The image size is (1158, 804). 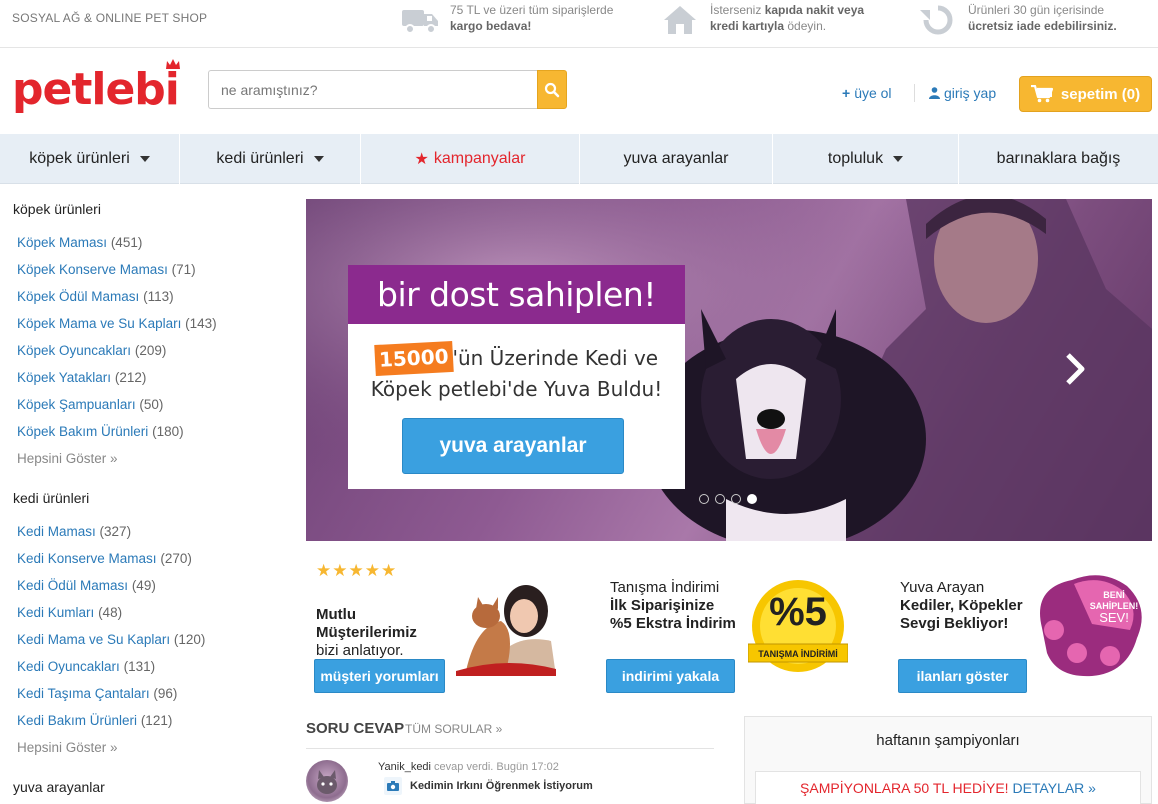 I want to click on nav-dog-products: köpek ürünleri, so click(x=90, y=159).